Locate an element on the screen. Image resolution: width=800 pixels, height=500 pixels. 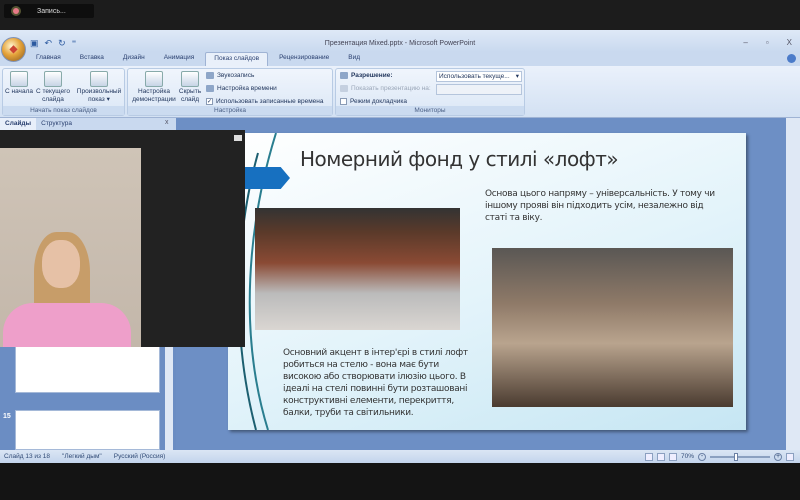
zoom-in-icon: + is located at coordinates (778, 456).